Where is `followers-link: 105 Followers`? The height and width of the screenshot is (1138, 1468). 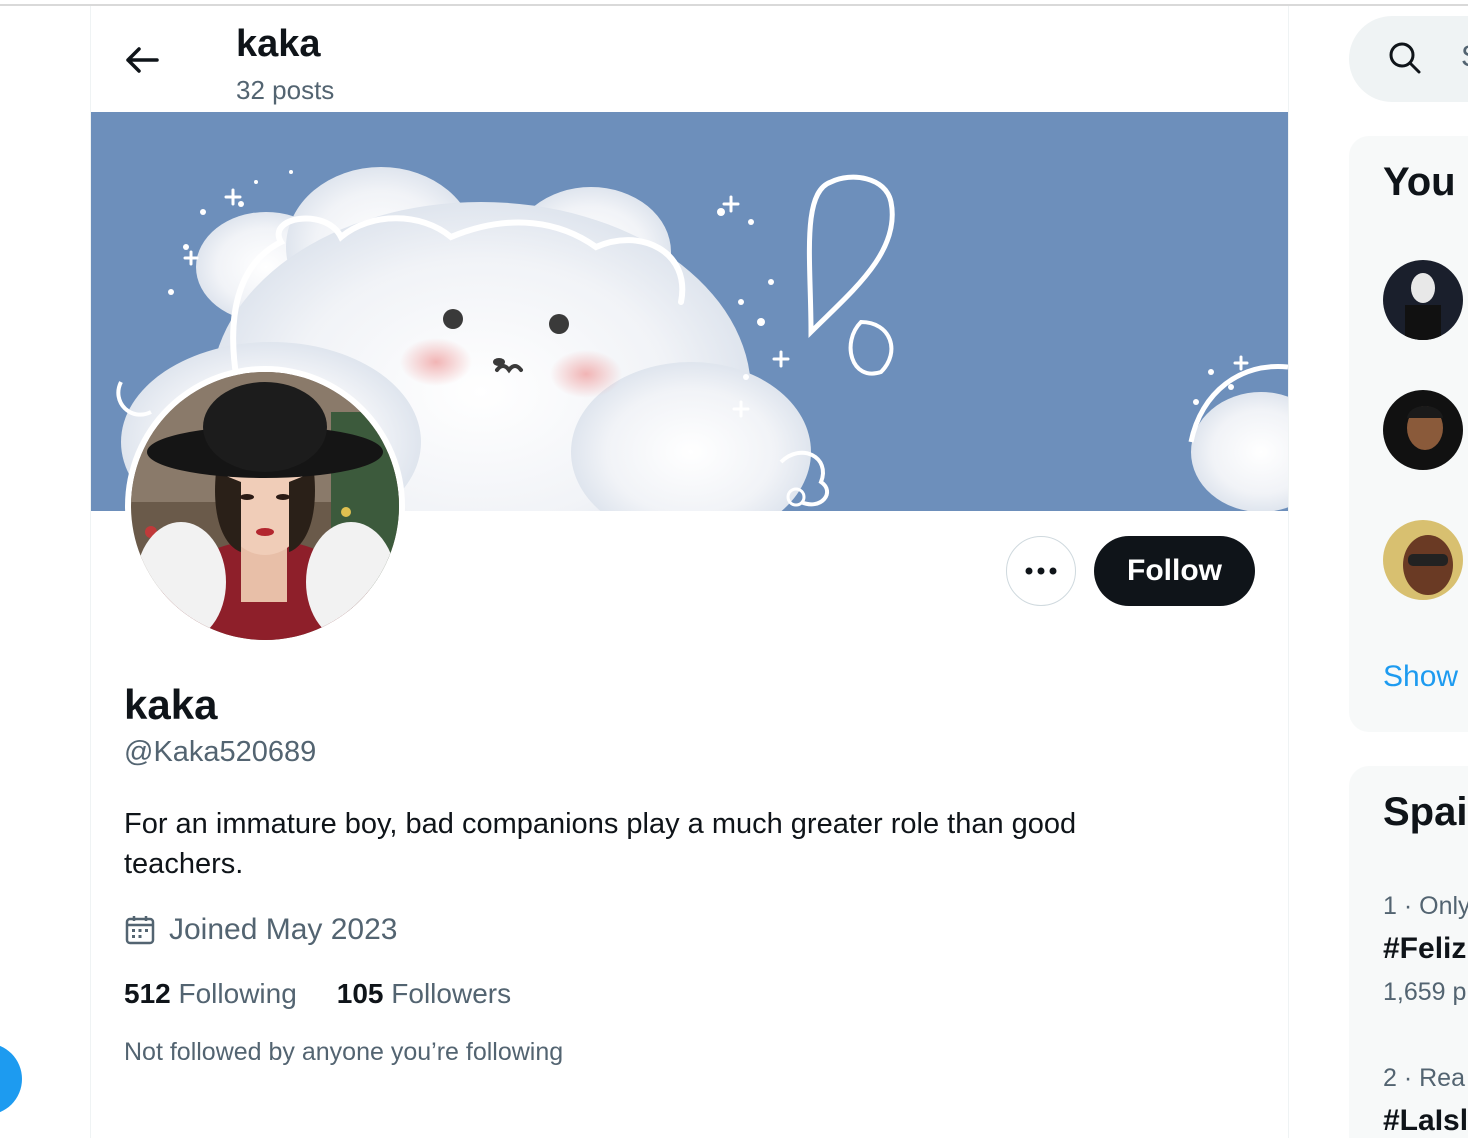 followers-link: 105 Followers is located at coordinates (424, 994).